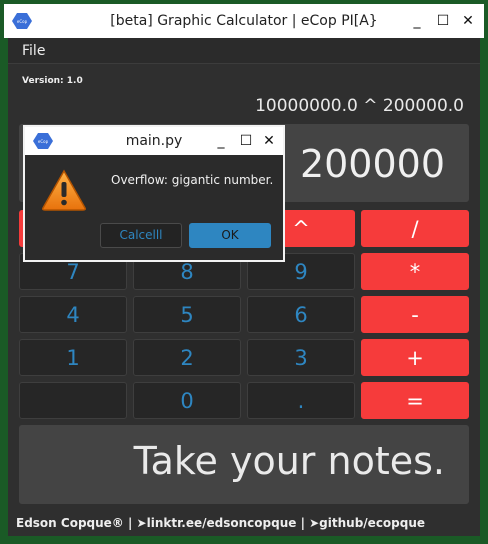 The width and height of the screenshot is (488, 544). I want to click on key-3: 3, so click(301, 357).